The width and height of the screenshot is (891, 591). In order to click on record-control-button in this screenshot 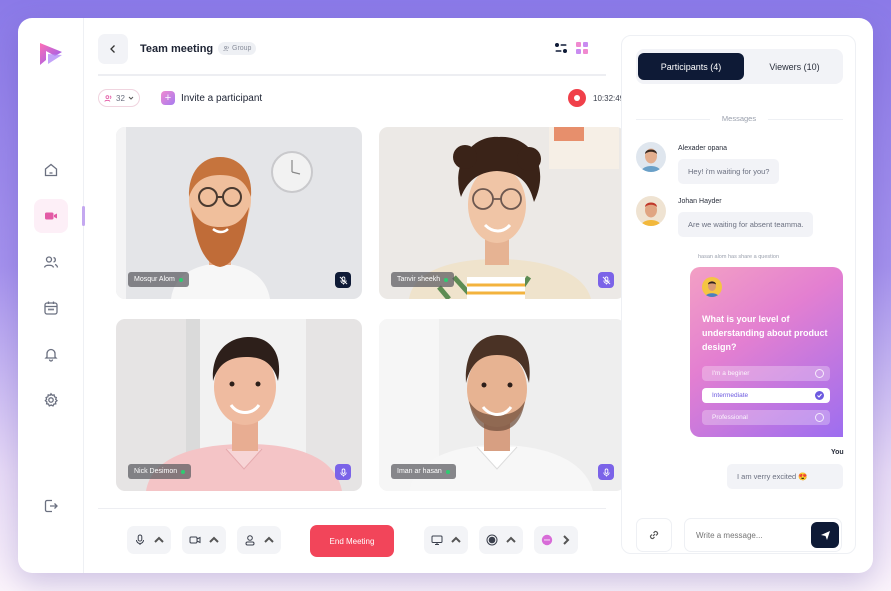, I will do `click(501, 540)`.